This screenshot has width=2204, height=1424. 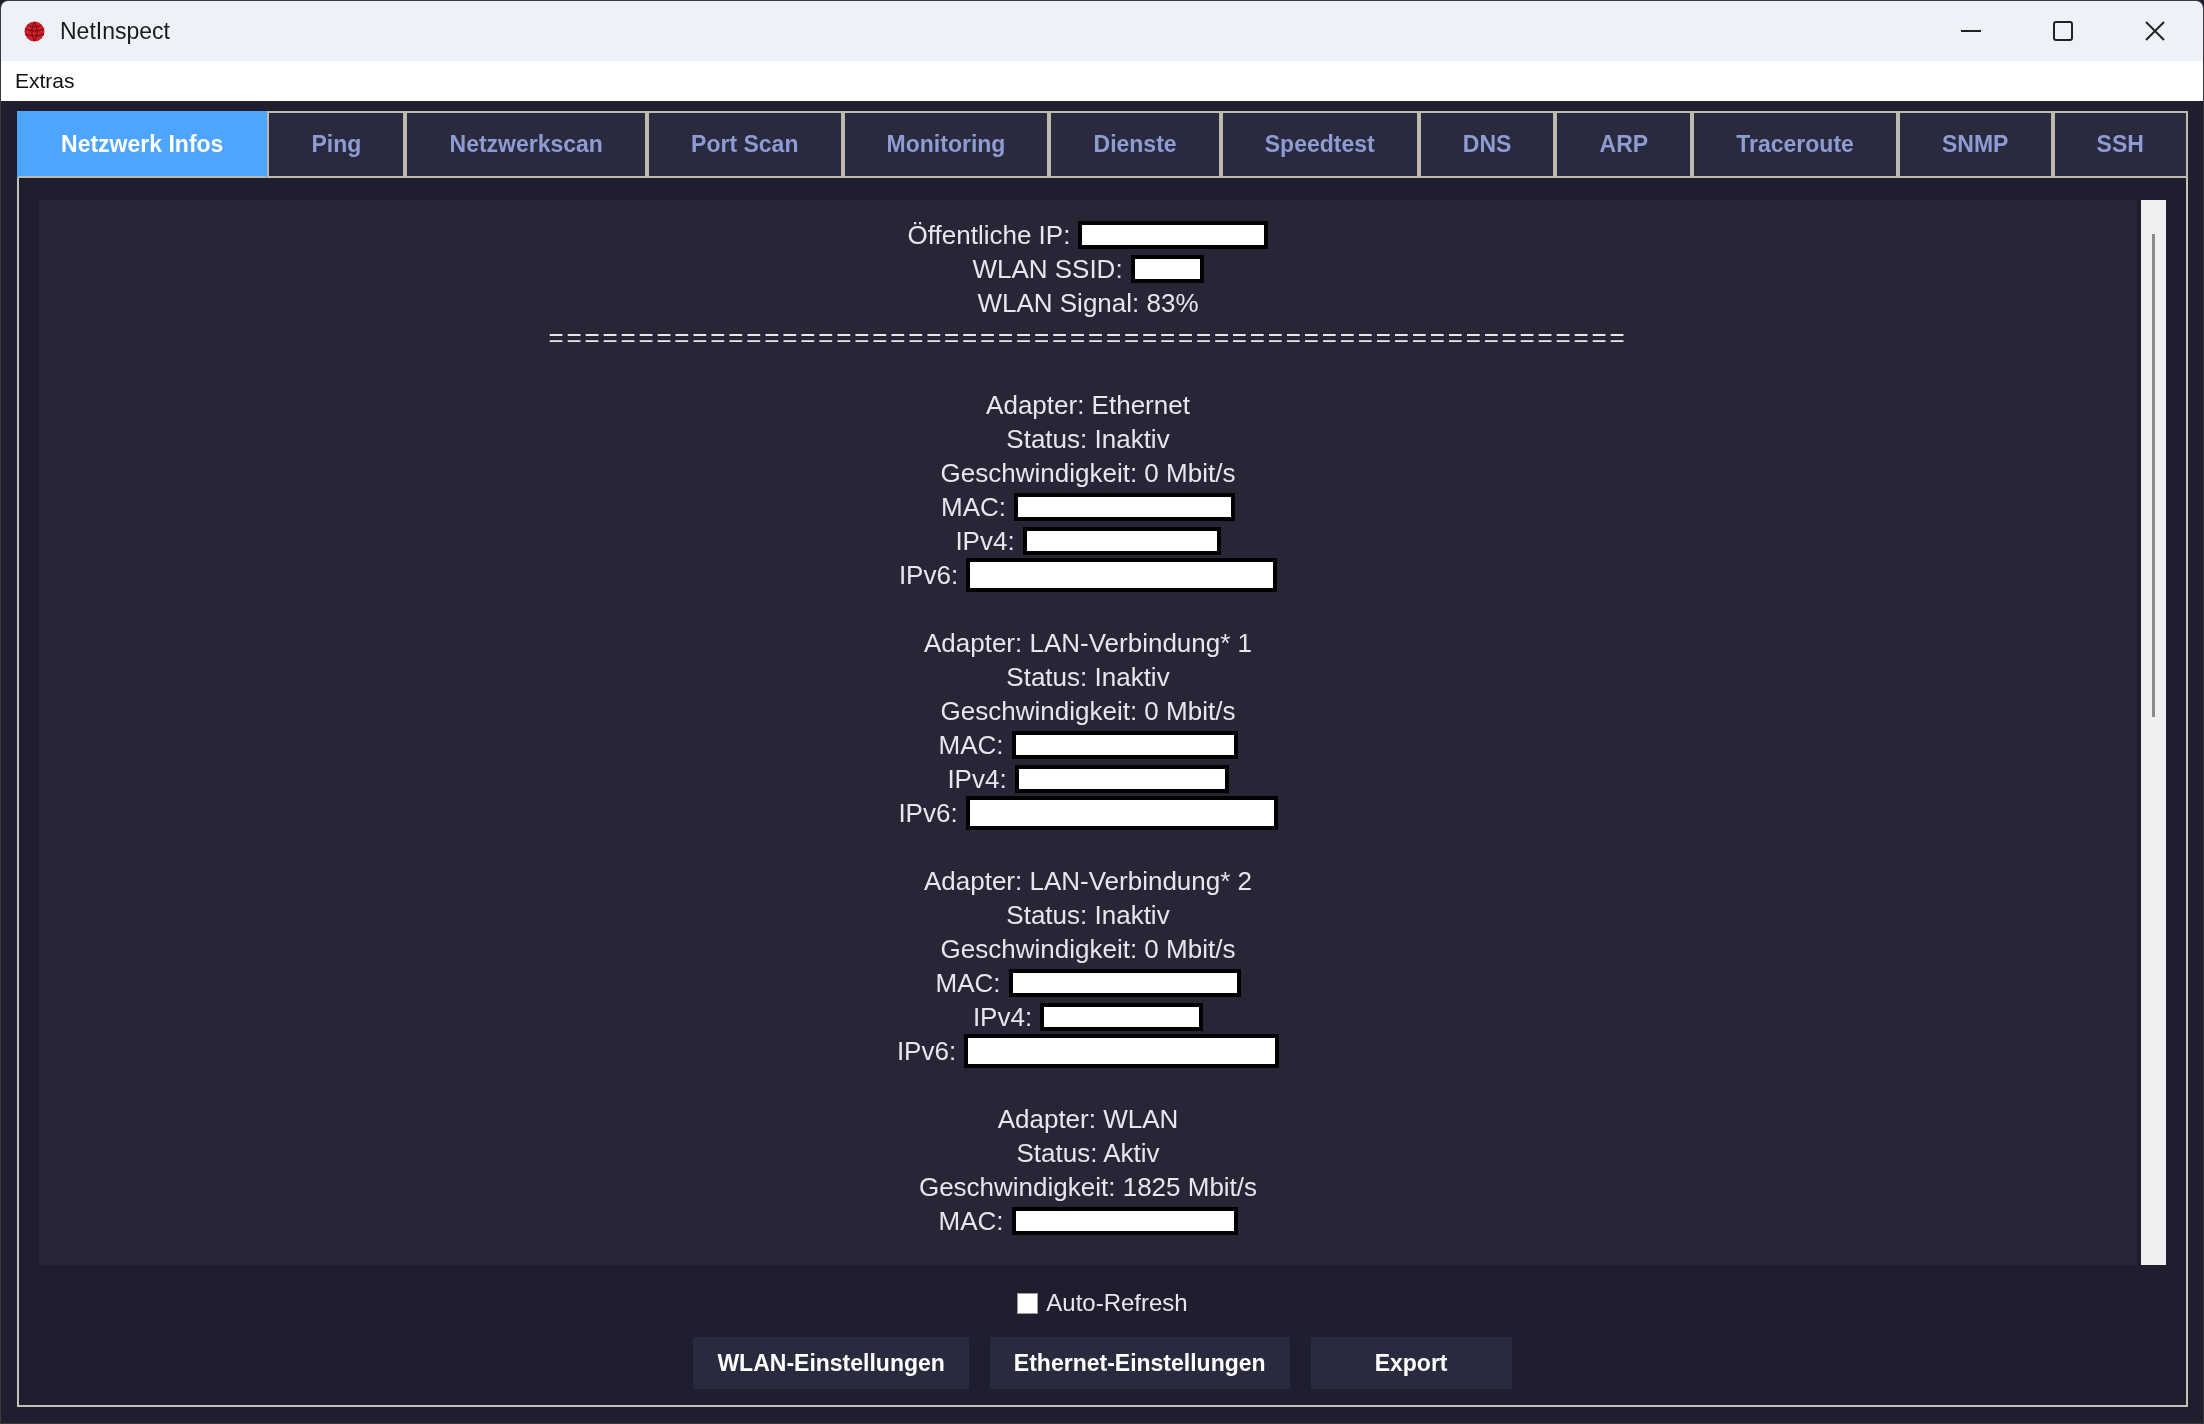 I want to click on info-text: Adapter: LAN-Verbindung* 2, so click(x=1088, y=881).